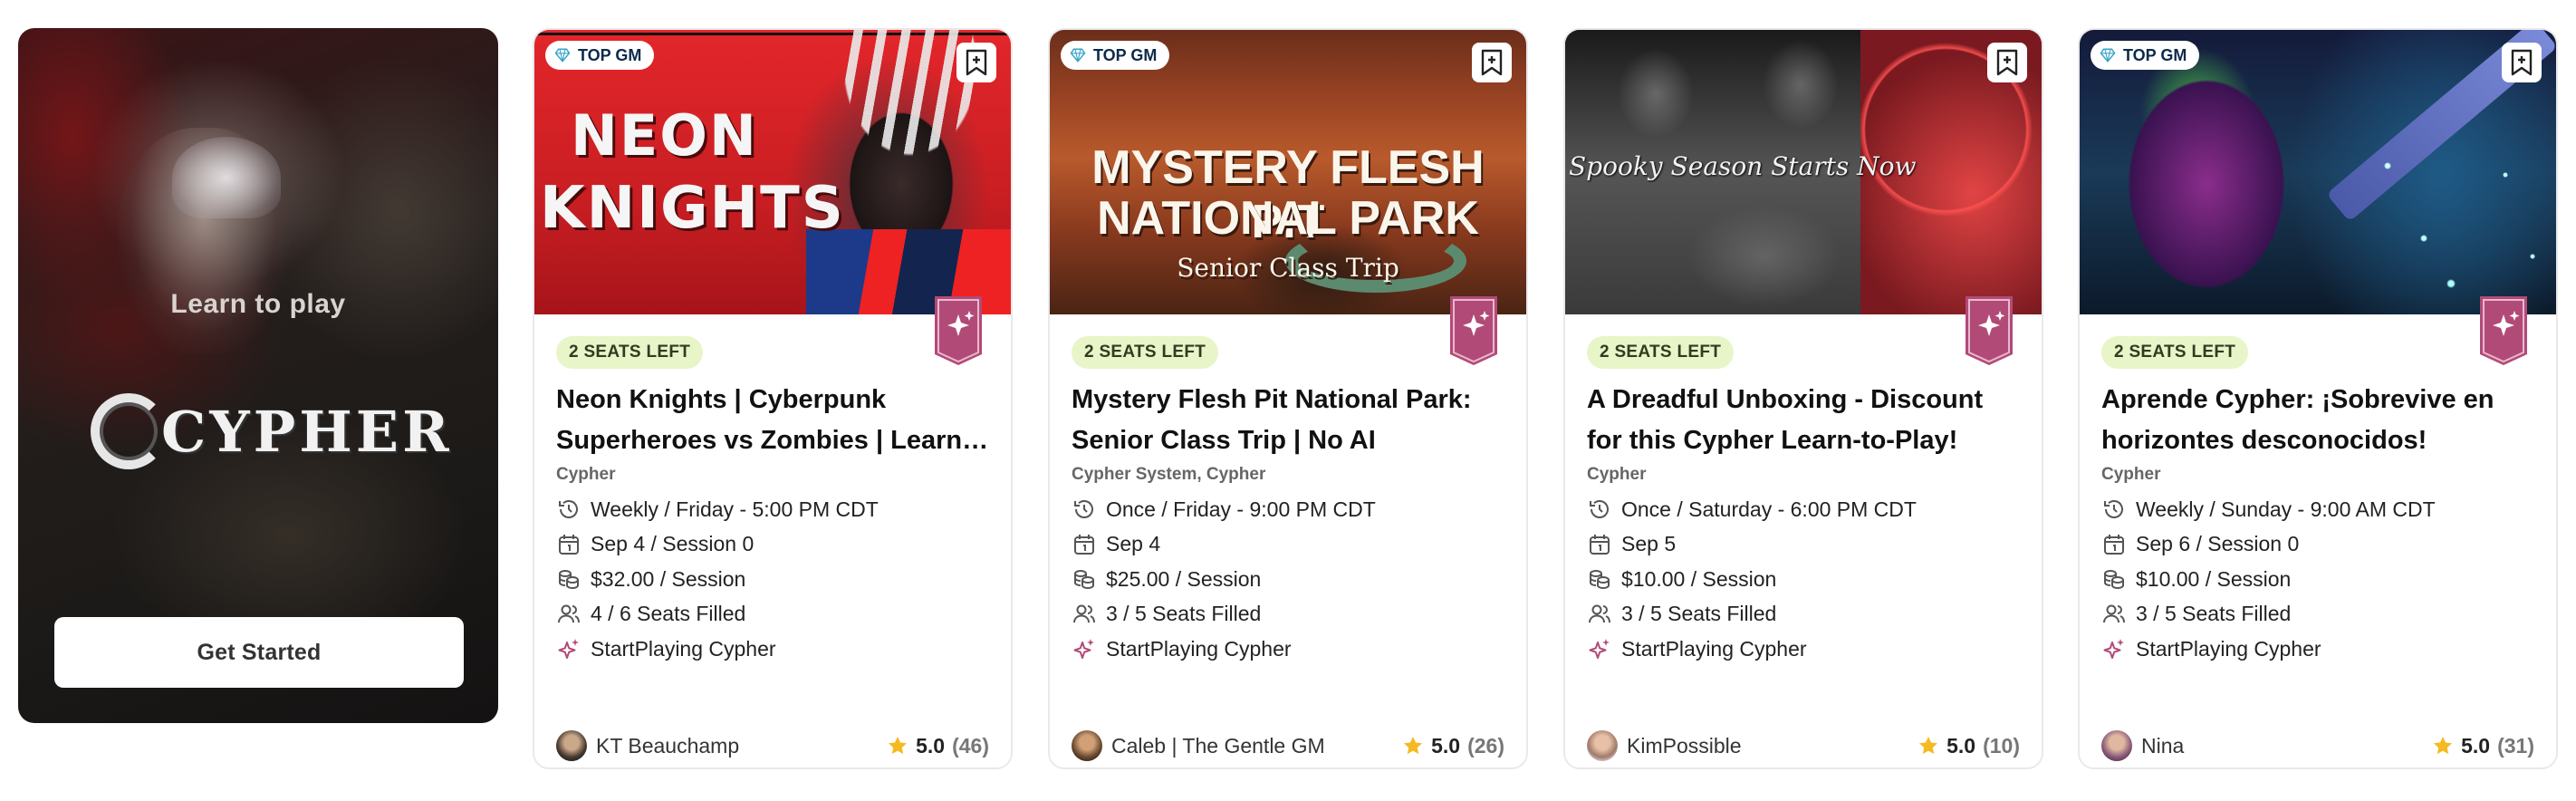  What do you see at coordinates (664, 136) in the screenshot?
I see `thumb-title-line1: NEON` at bounding box center [664, 136].